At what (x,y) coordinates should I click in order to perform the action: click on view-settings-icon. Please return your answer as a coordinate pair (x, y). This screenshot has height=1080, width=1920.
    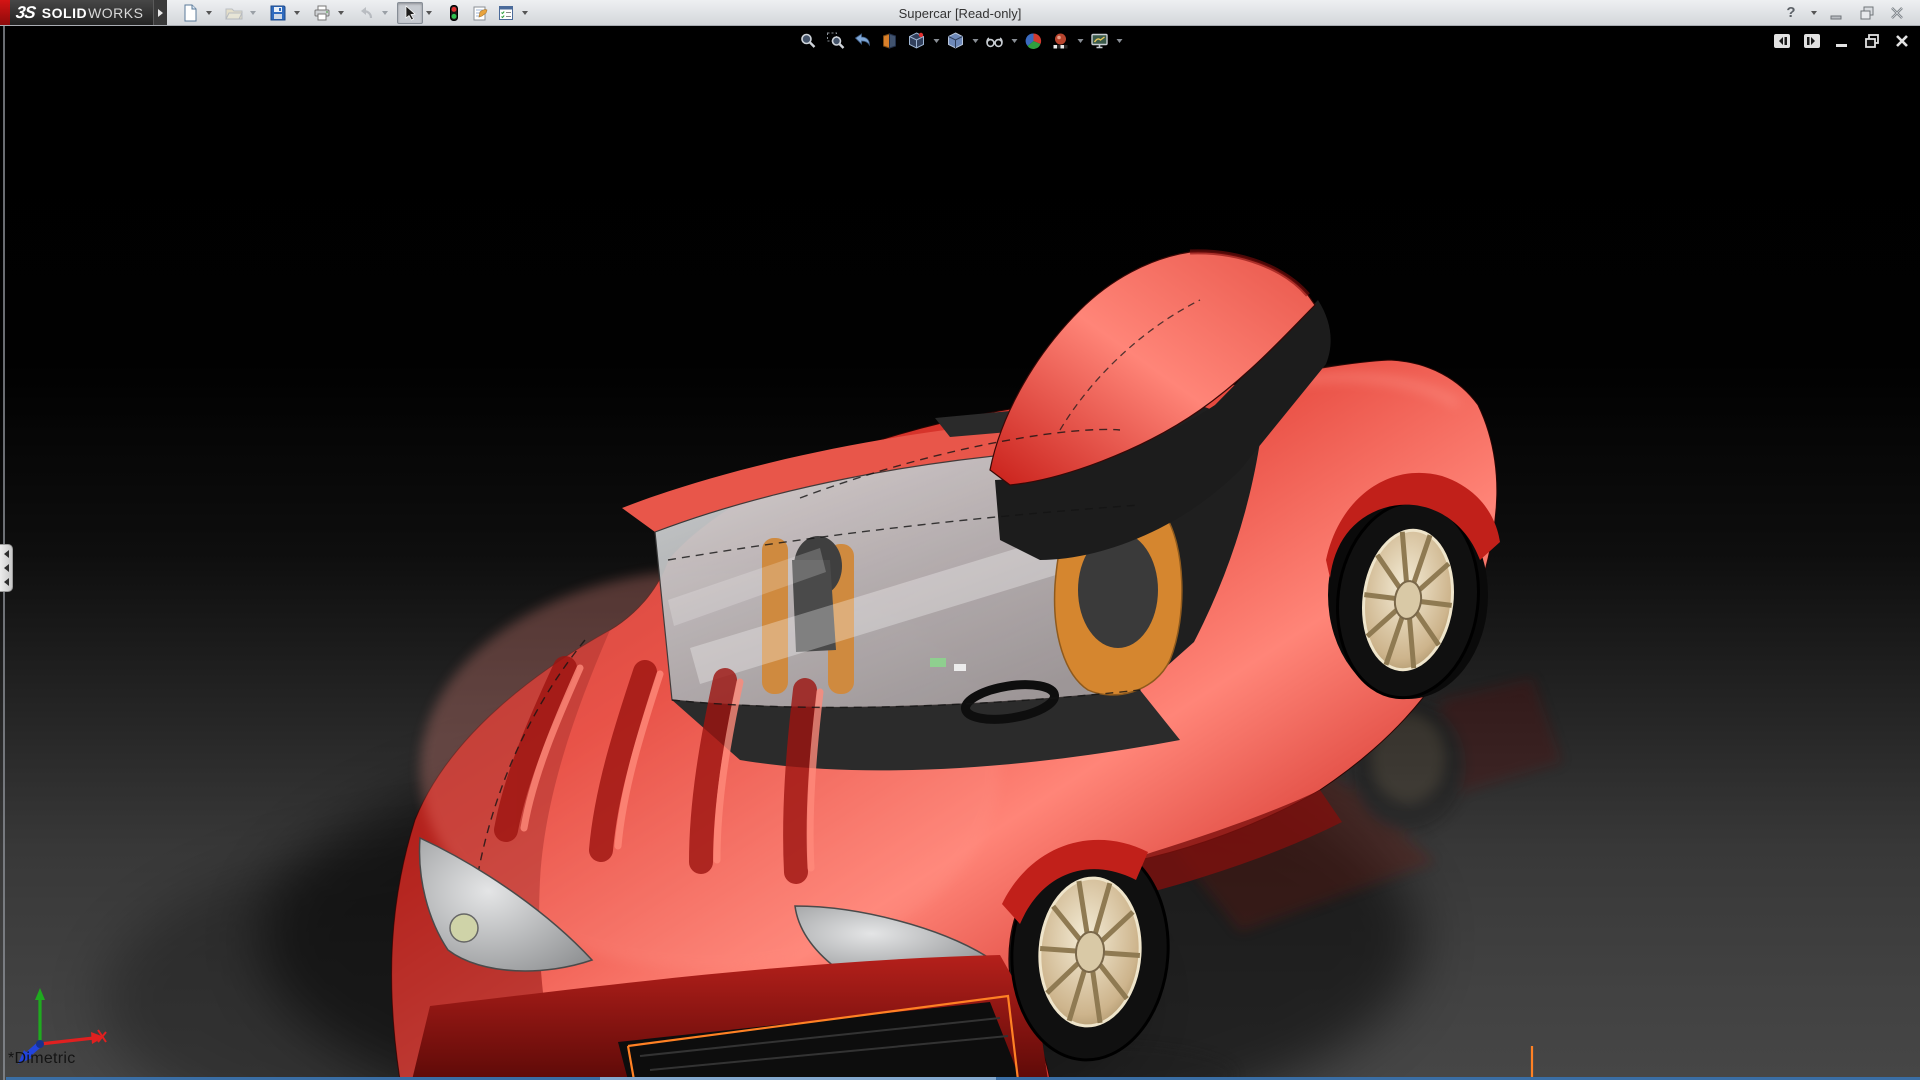
    Looking at the image, I should click on (1099, 41).